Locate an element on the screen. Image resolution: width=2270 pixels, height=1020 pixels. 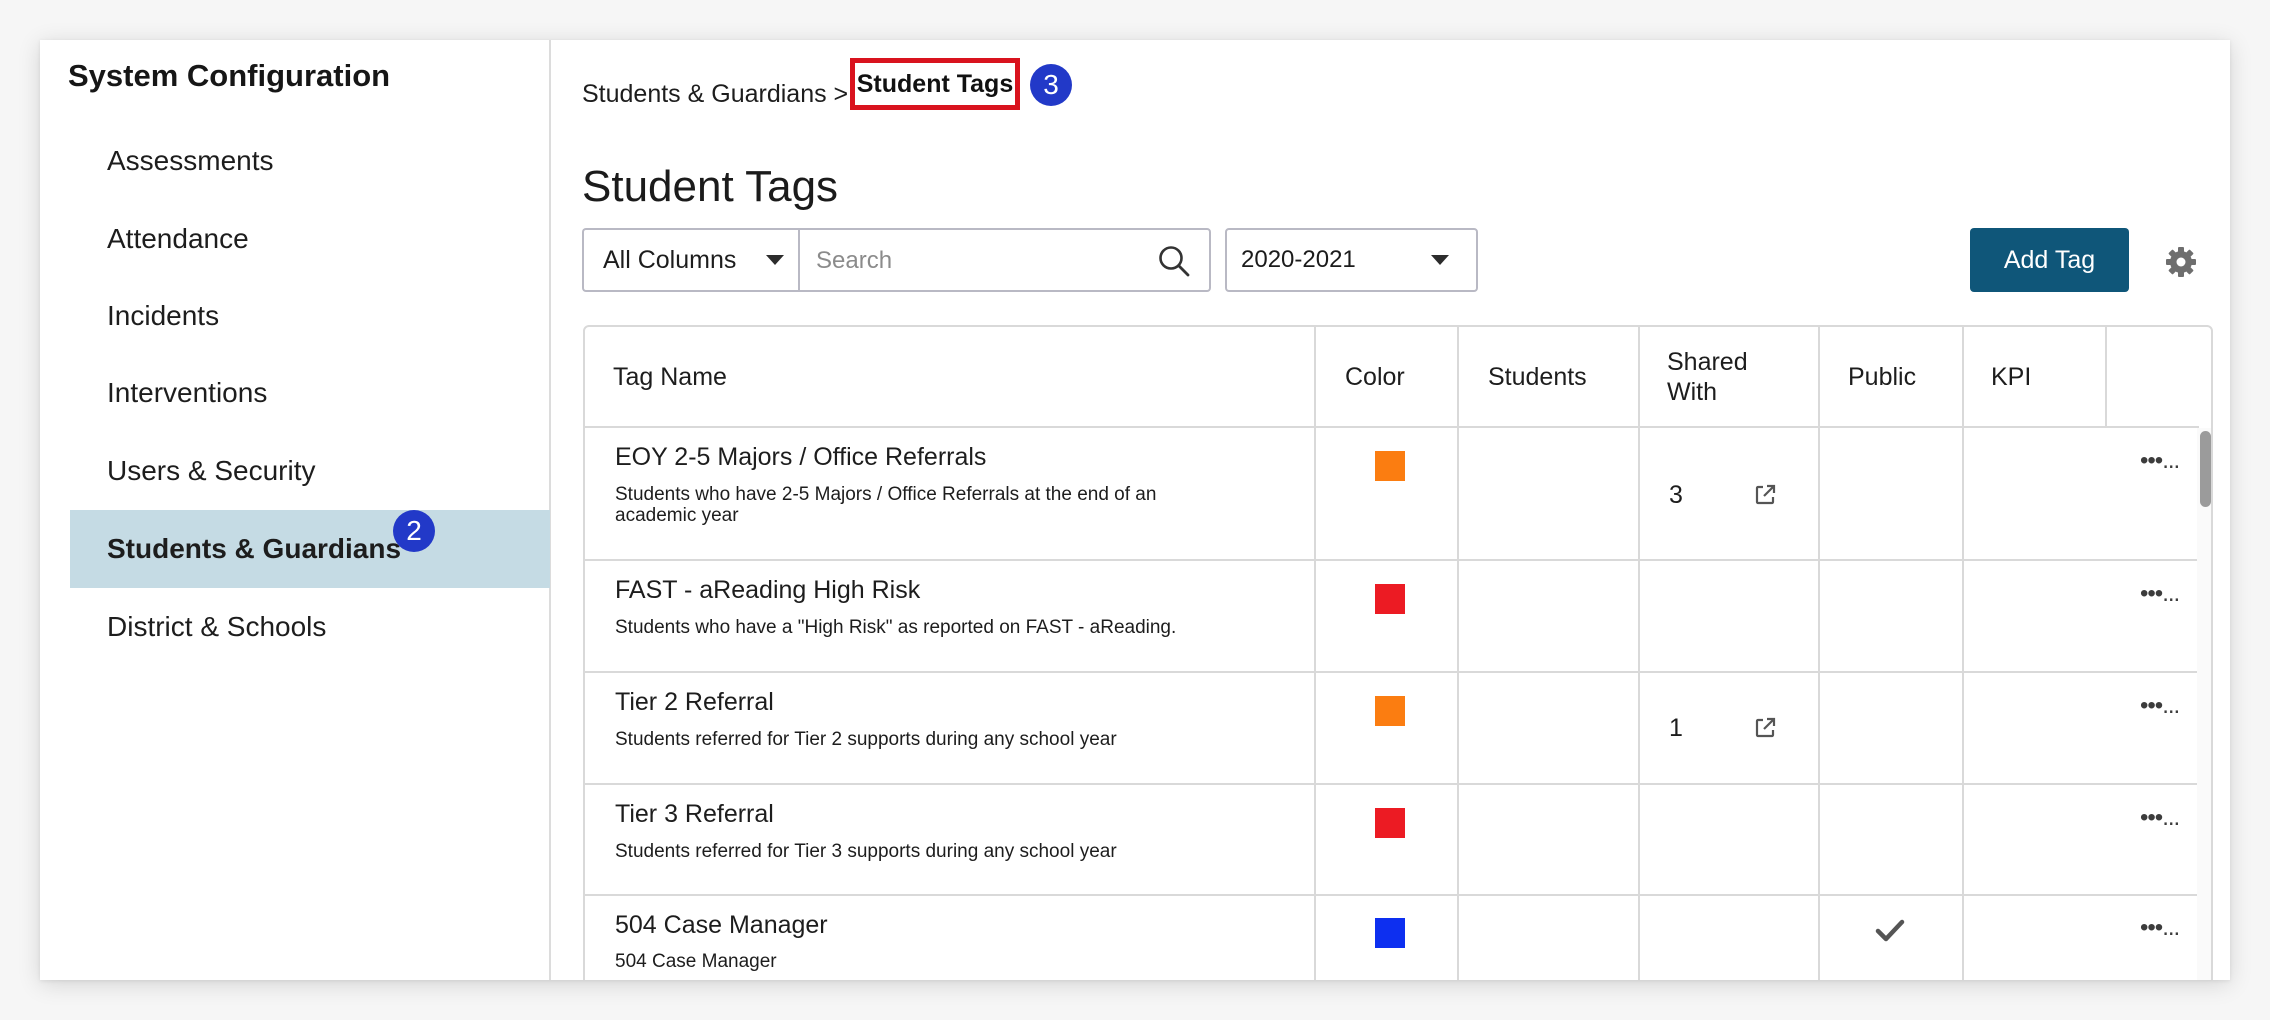
shared-with-count: 3 is located at coordinates (1676, 495).